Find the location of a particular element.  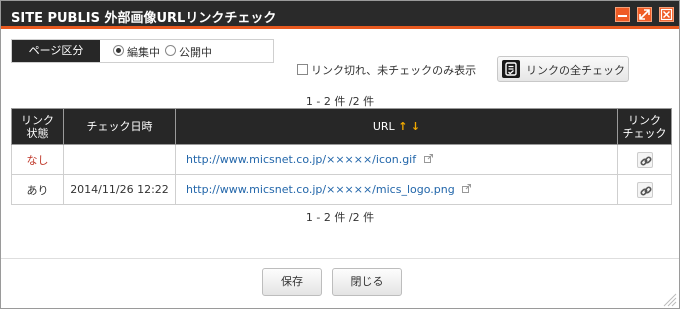

header-checked-at: チェック日時 is located at coordinates (119, 126).